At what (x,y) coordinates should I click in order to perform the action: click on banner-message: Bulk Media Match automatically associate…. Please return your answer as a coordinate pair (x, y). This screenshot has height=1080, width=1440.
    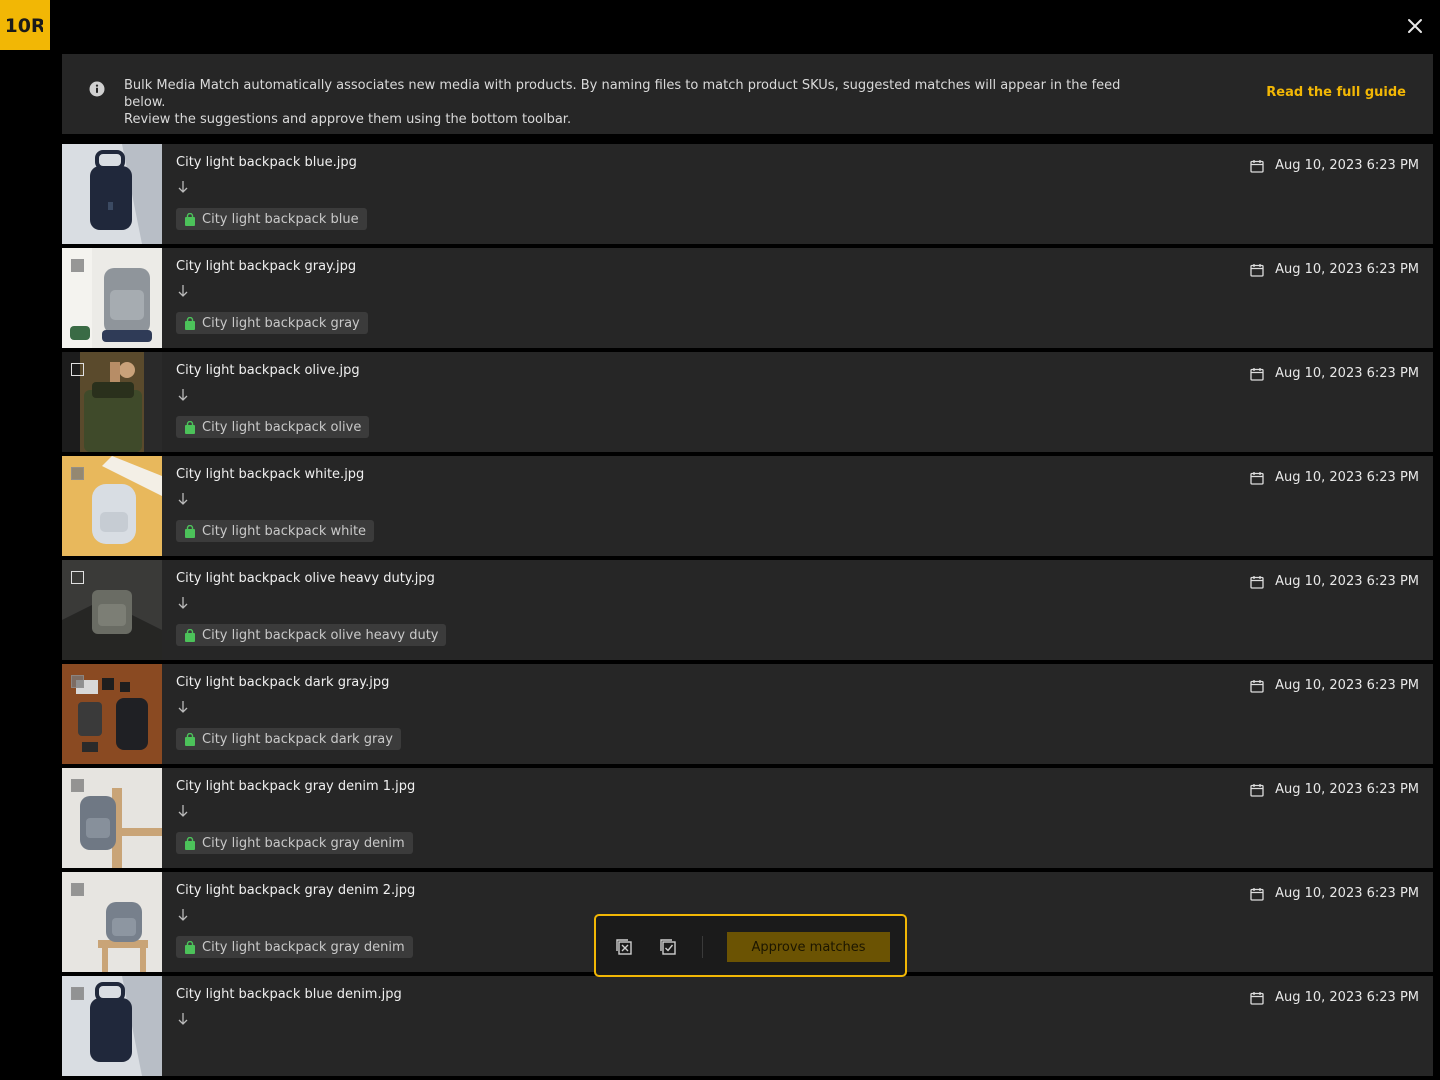
    Looking at the image, I should click on (644, 102).